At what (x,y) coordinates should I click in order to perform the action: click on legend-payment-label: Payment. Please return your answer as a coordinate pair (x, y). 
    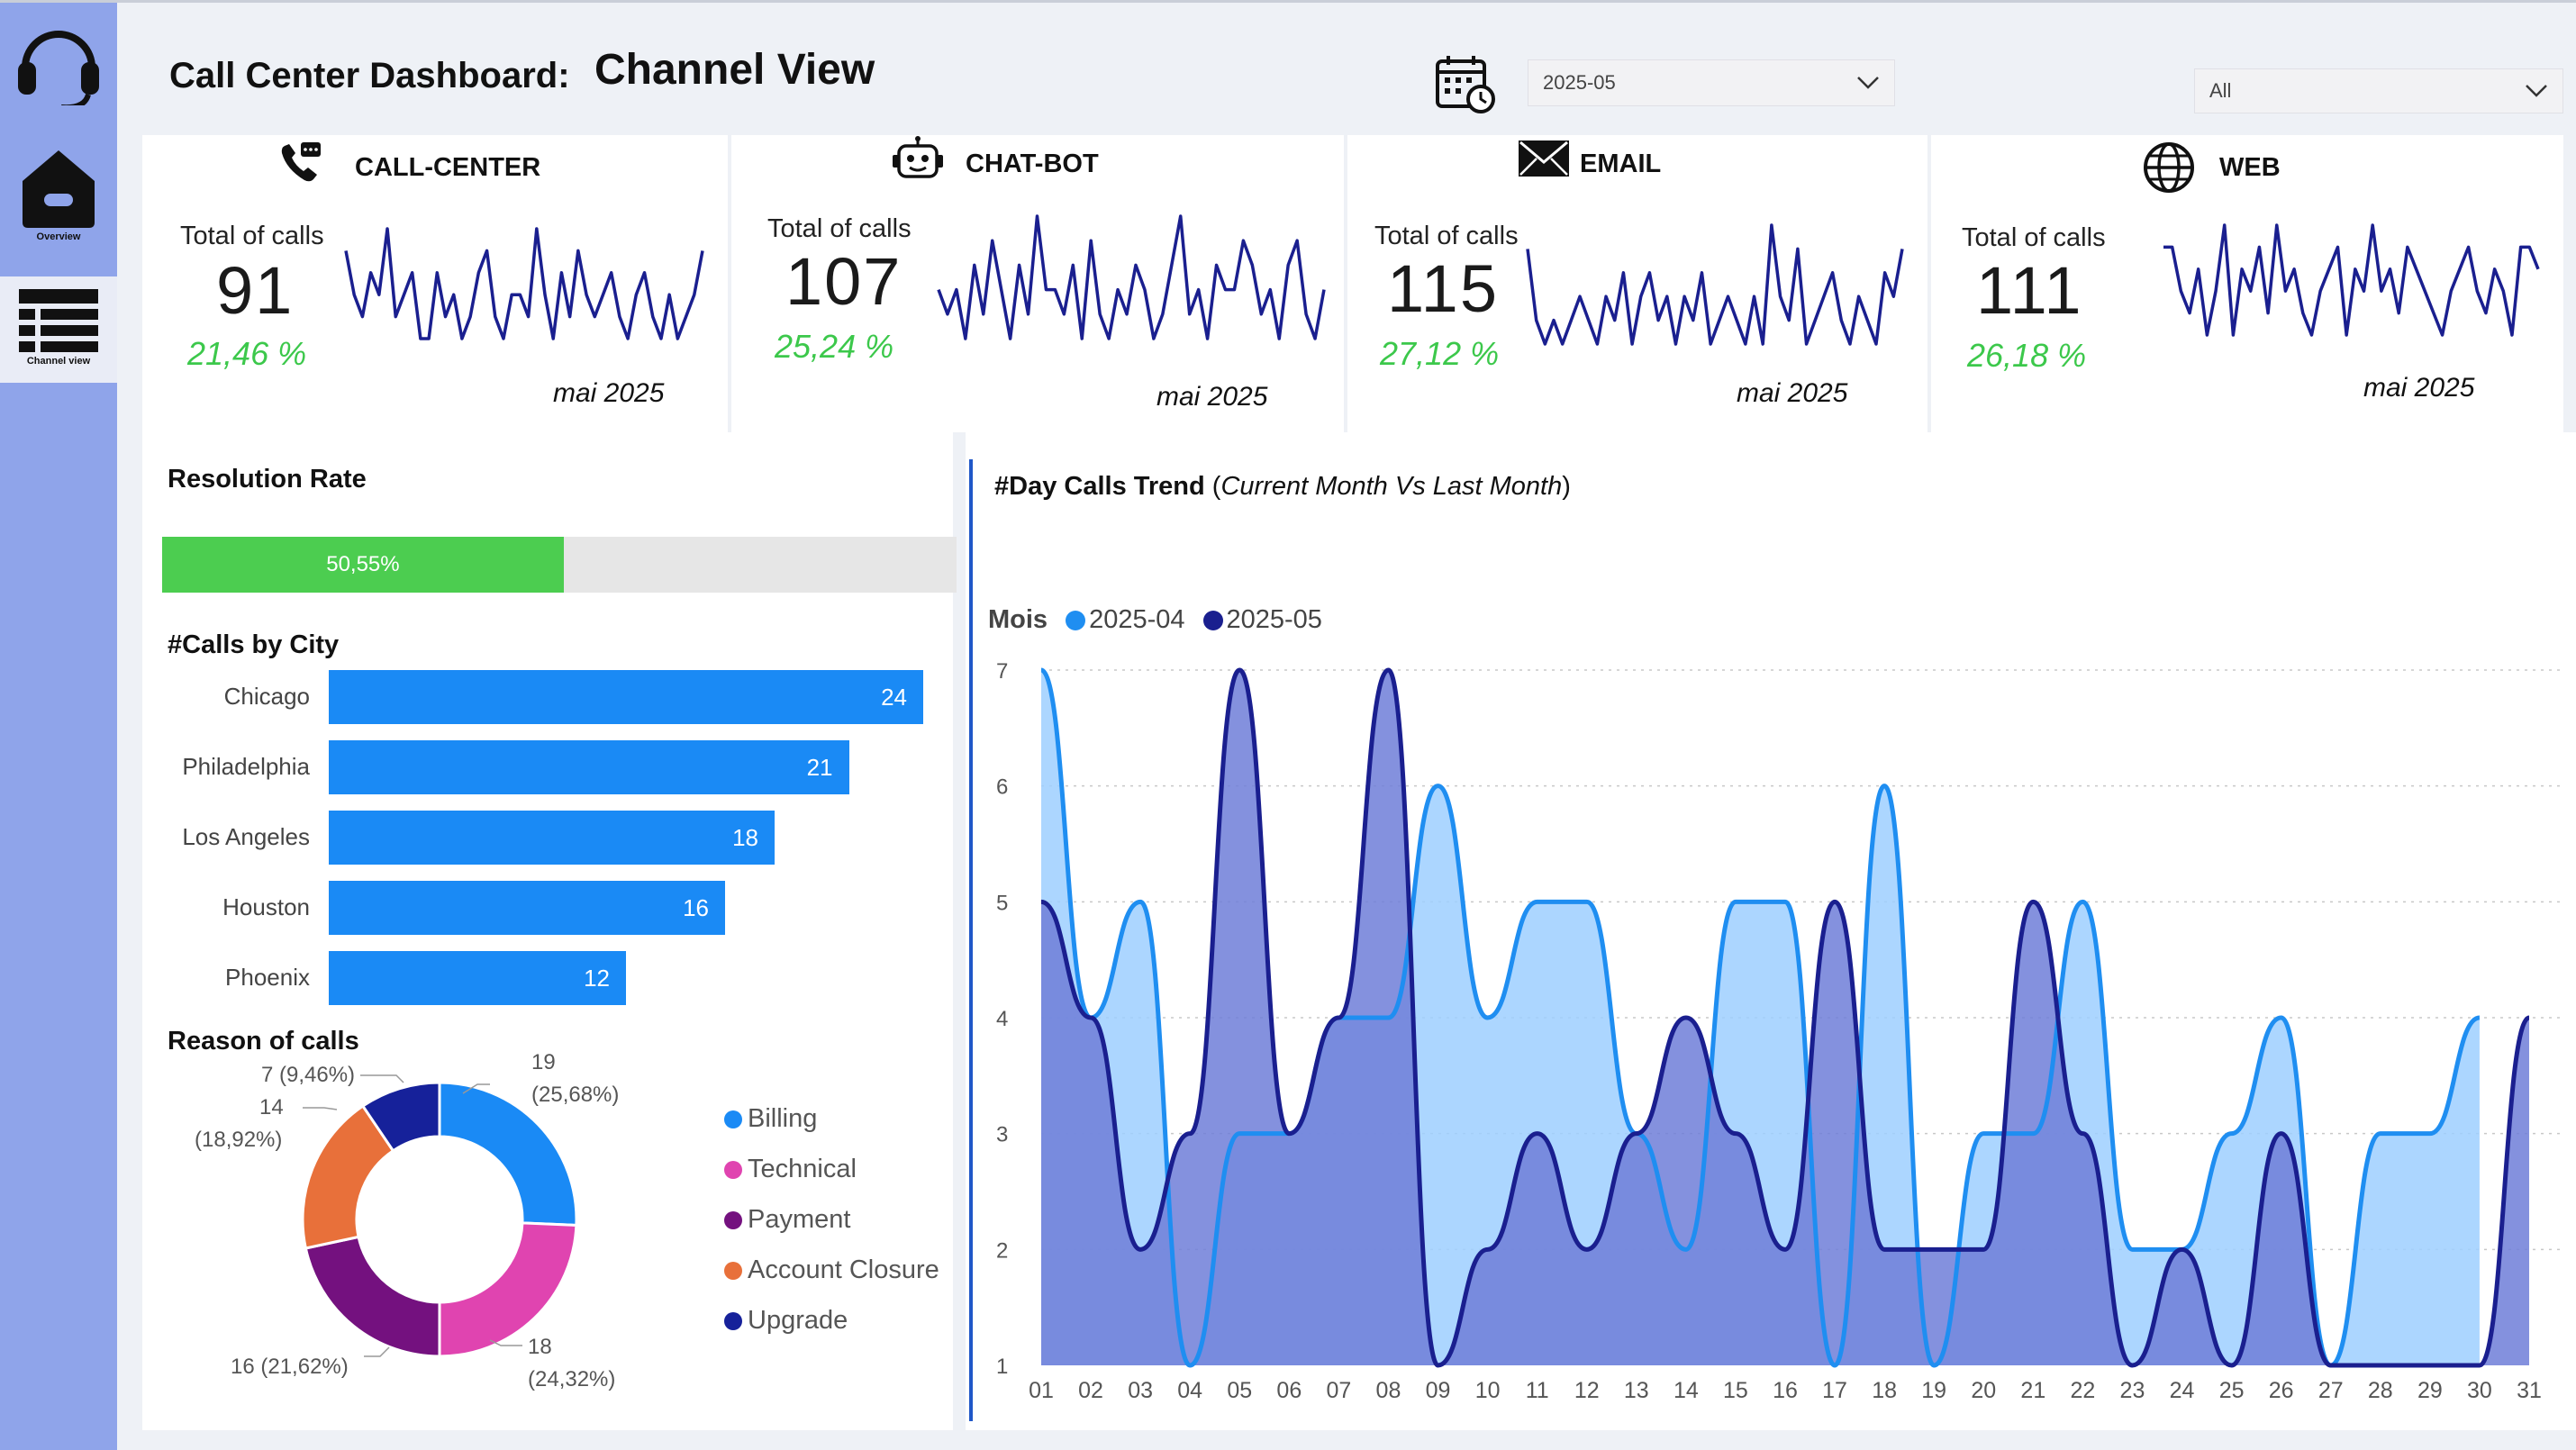
    Looking at the image, I should click on (799, 1219).